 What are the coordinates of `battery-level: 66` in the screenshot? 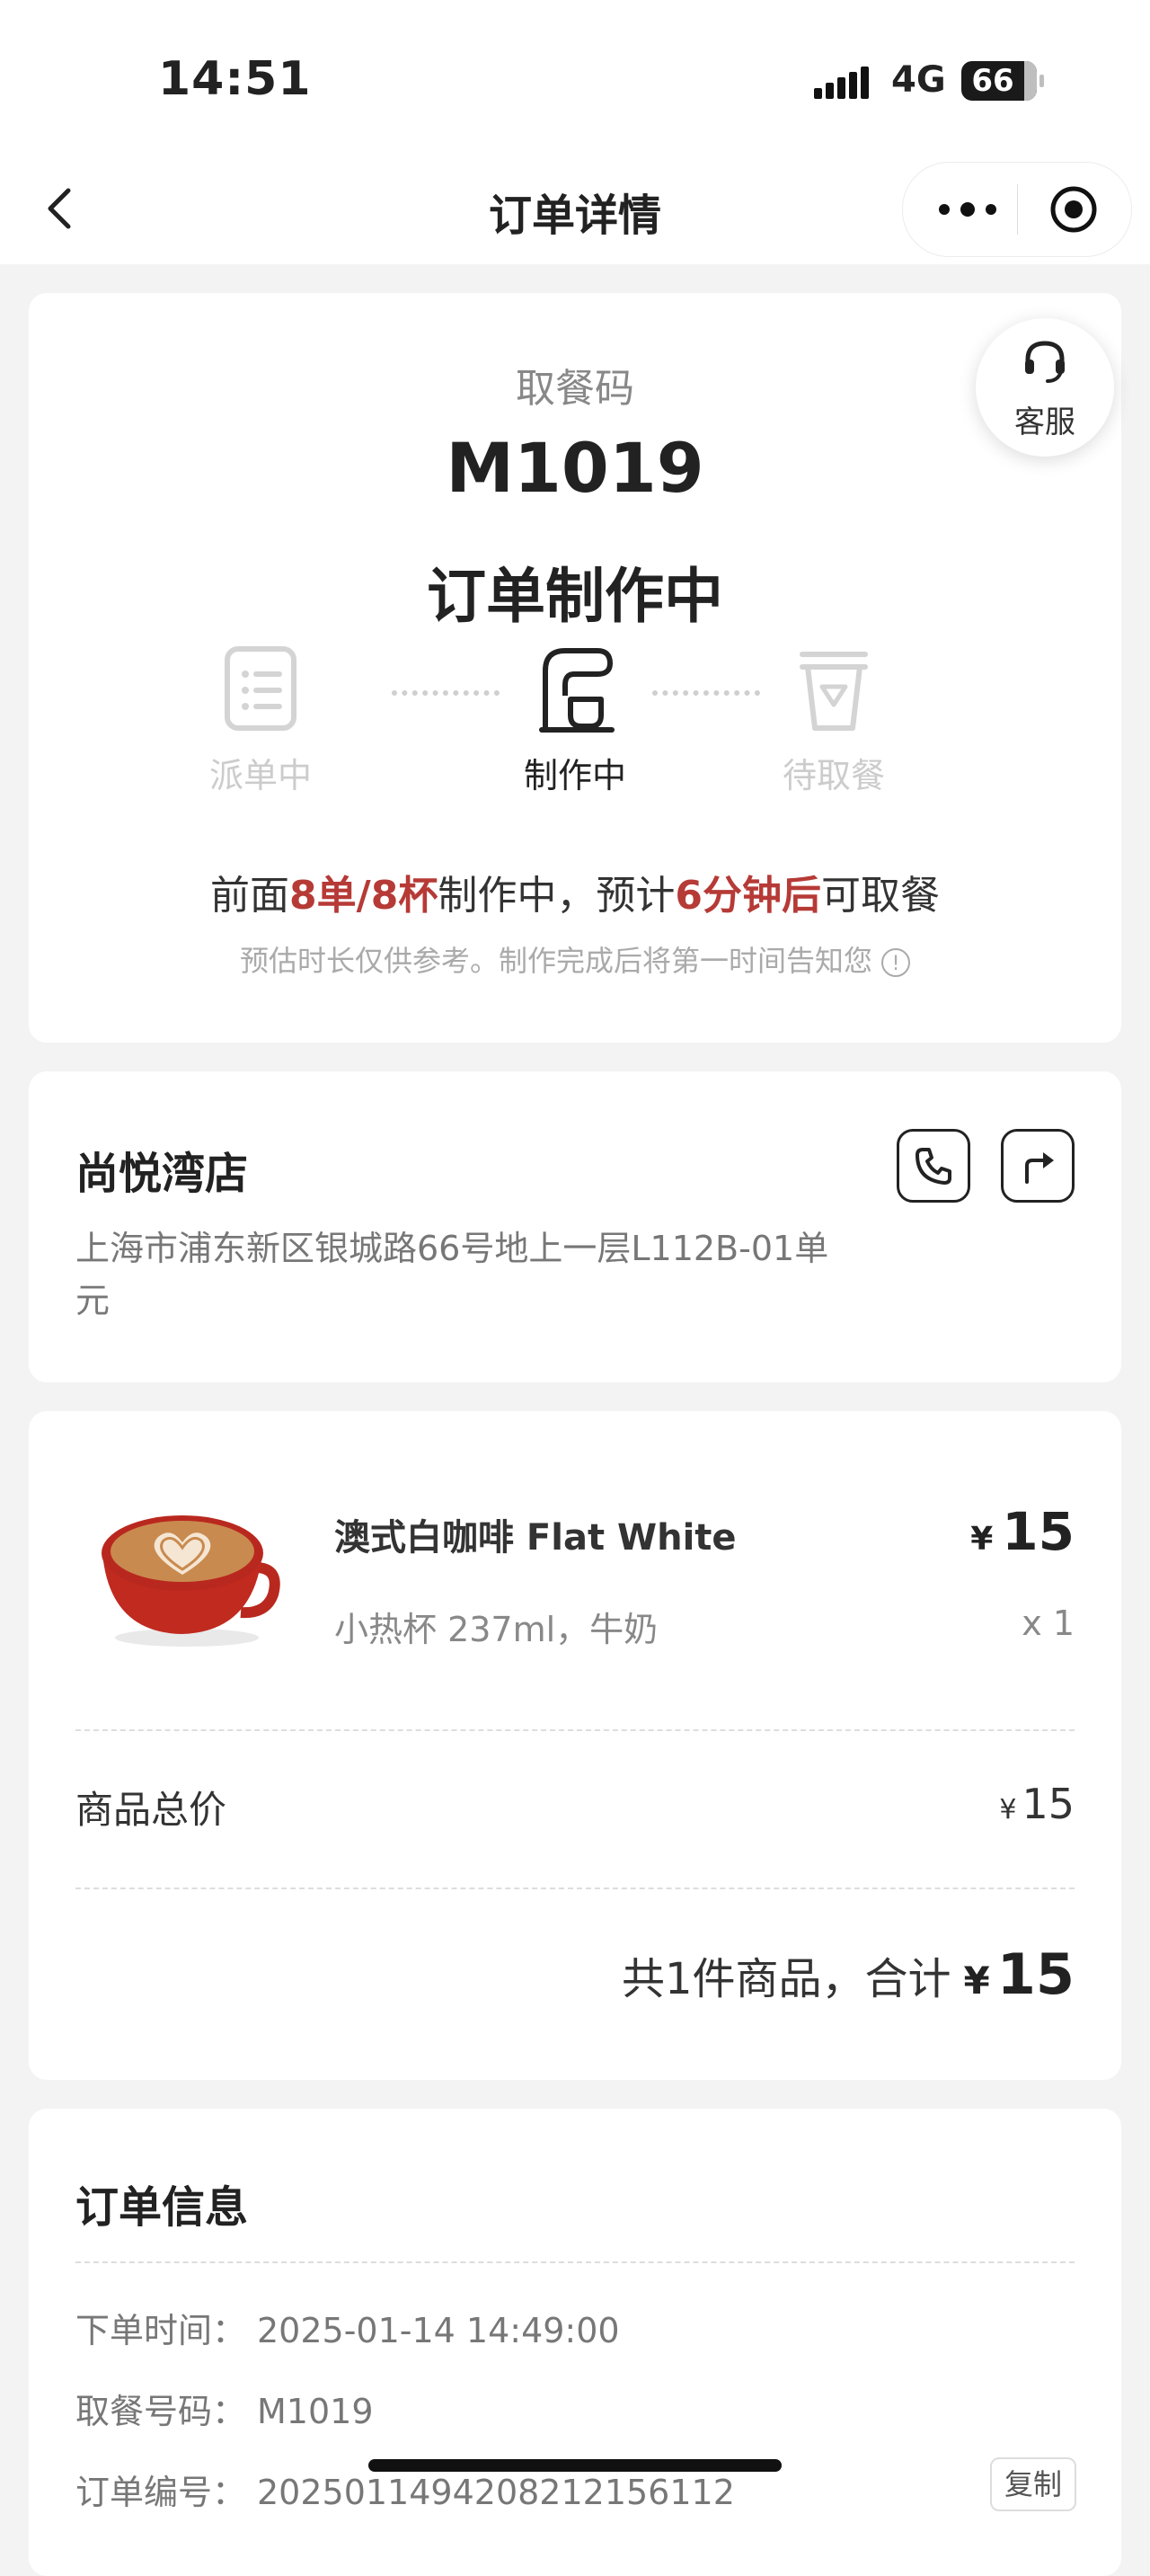 It's located at (992, 81).